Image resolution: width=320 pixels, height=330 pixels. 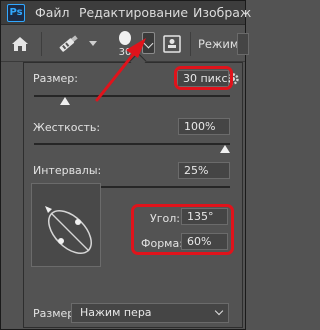 What do you see at coordinates (67, 127) in the screenshot?
I see `hardness-label: Жесткость:` at bounding box center [67, 127].